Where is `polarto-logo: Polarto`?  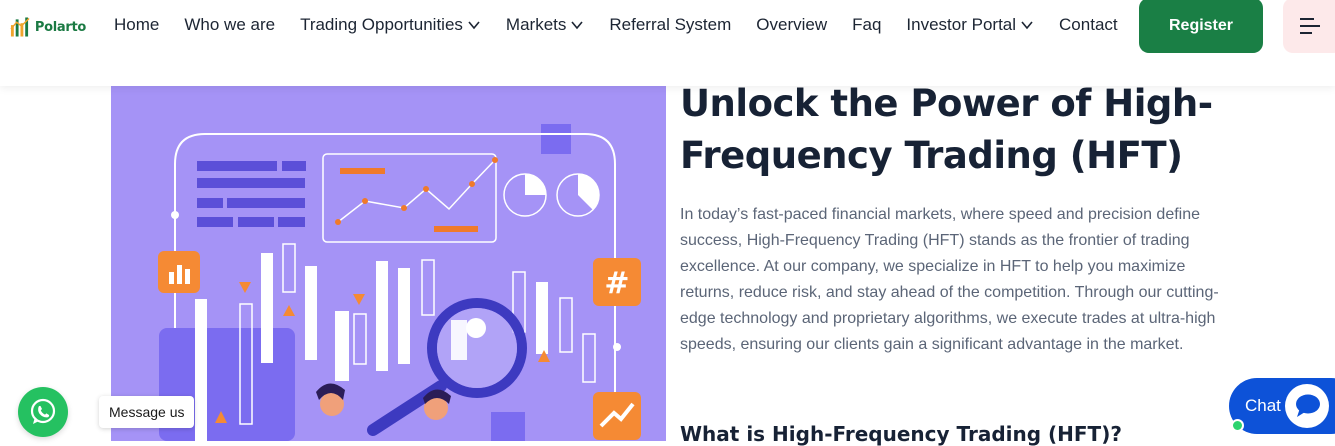 polarto-logo: Polarto is located at coordinates (48, 27).